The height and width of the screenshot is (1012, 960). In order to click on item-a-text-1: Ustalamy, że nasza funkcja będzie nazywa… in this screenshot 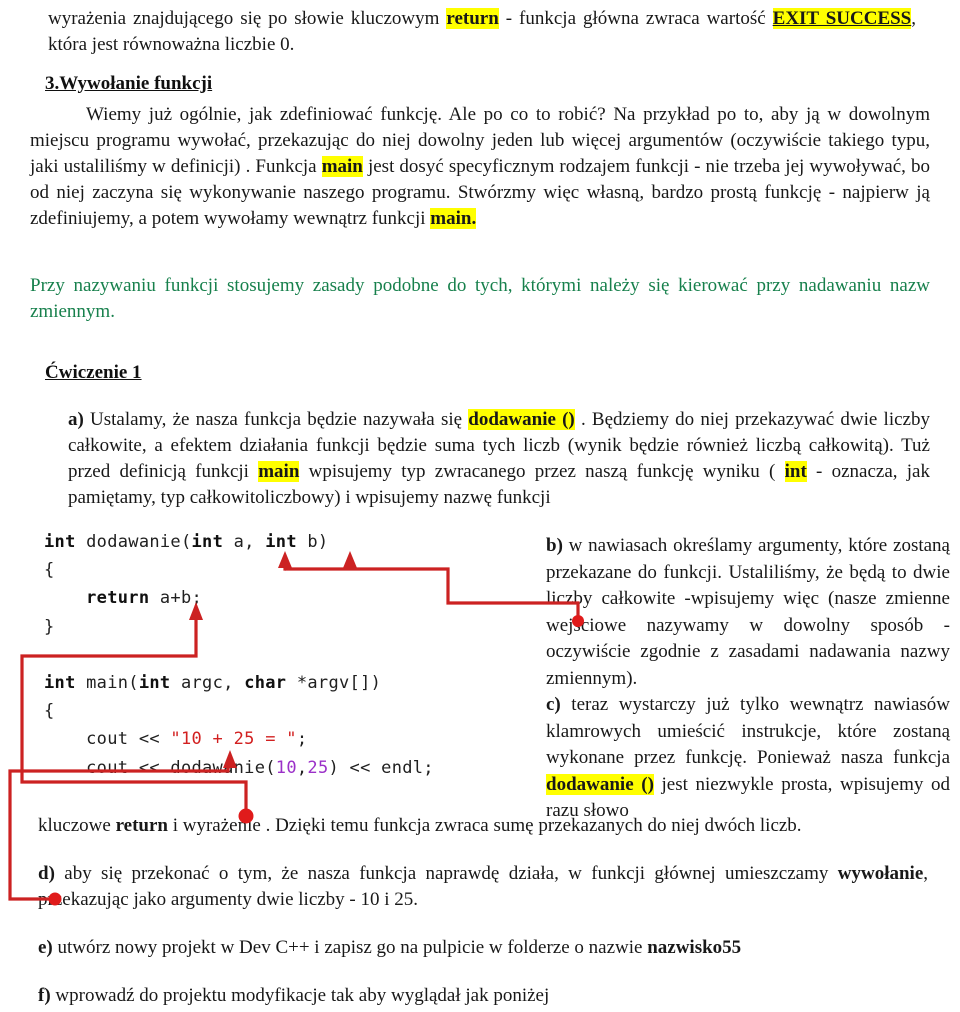, I will do `click(276, 419)`.